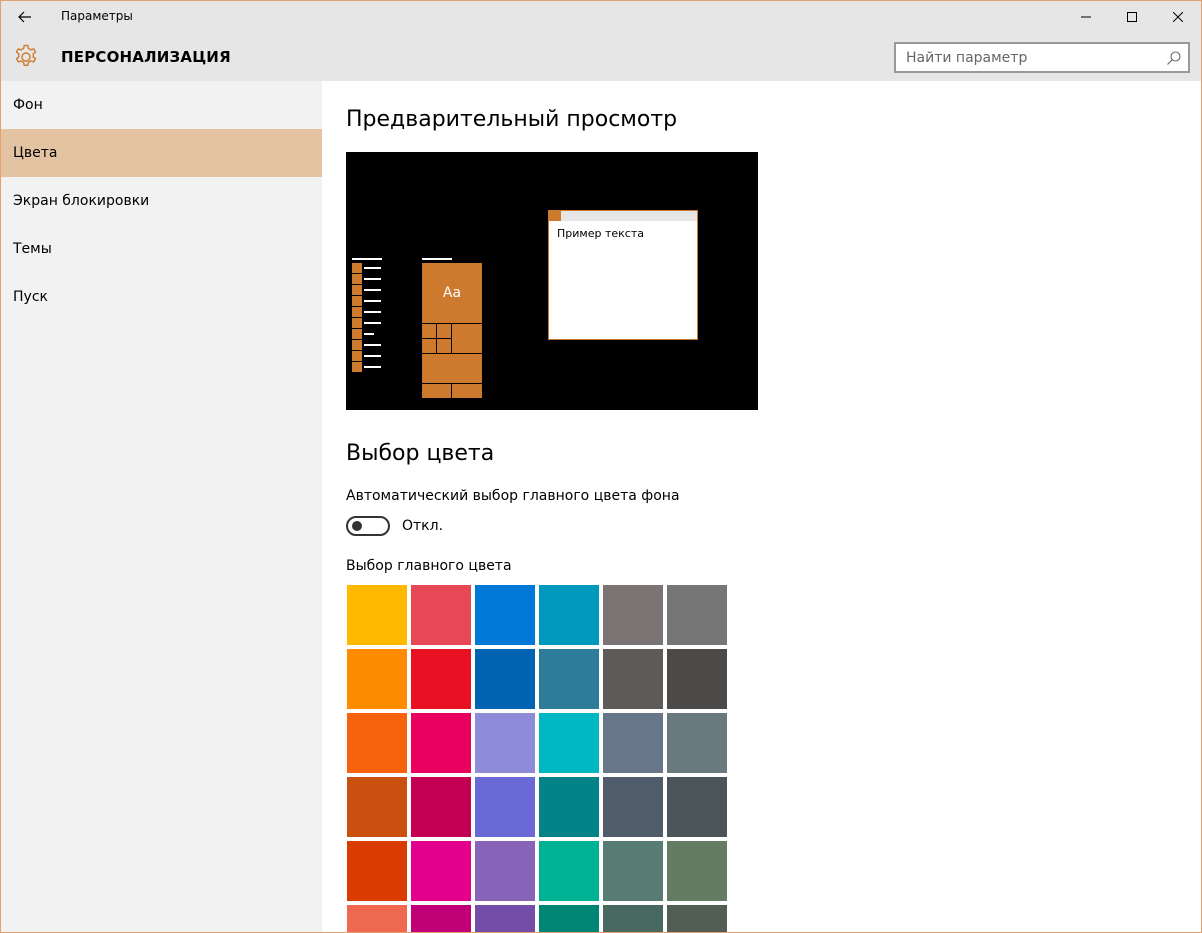  I want to click on arrow-left-icon, so click(24, 17).